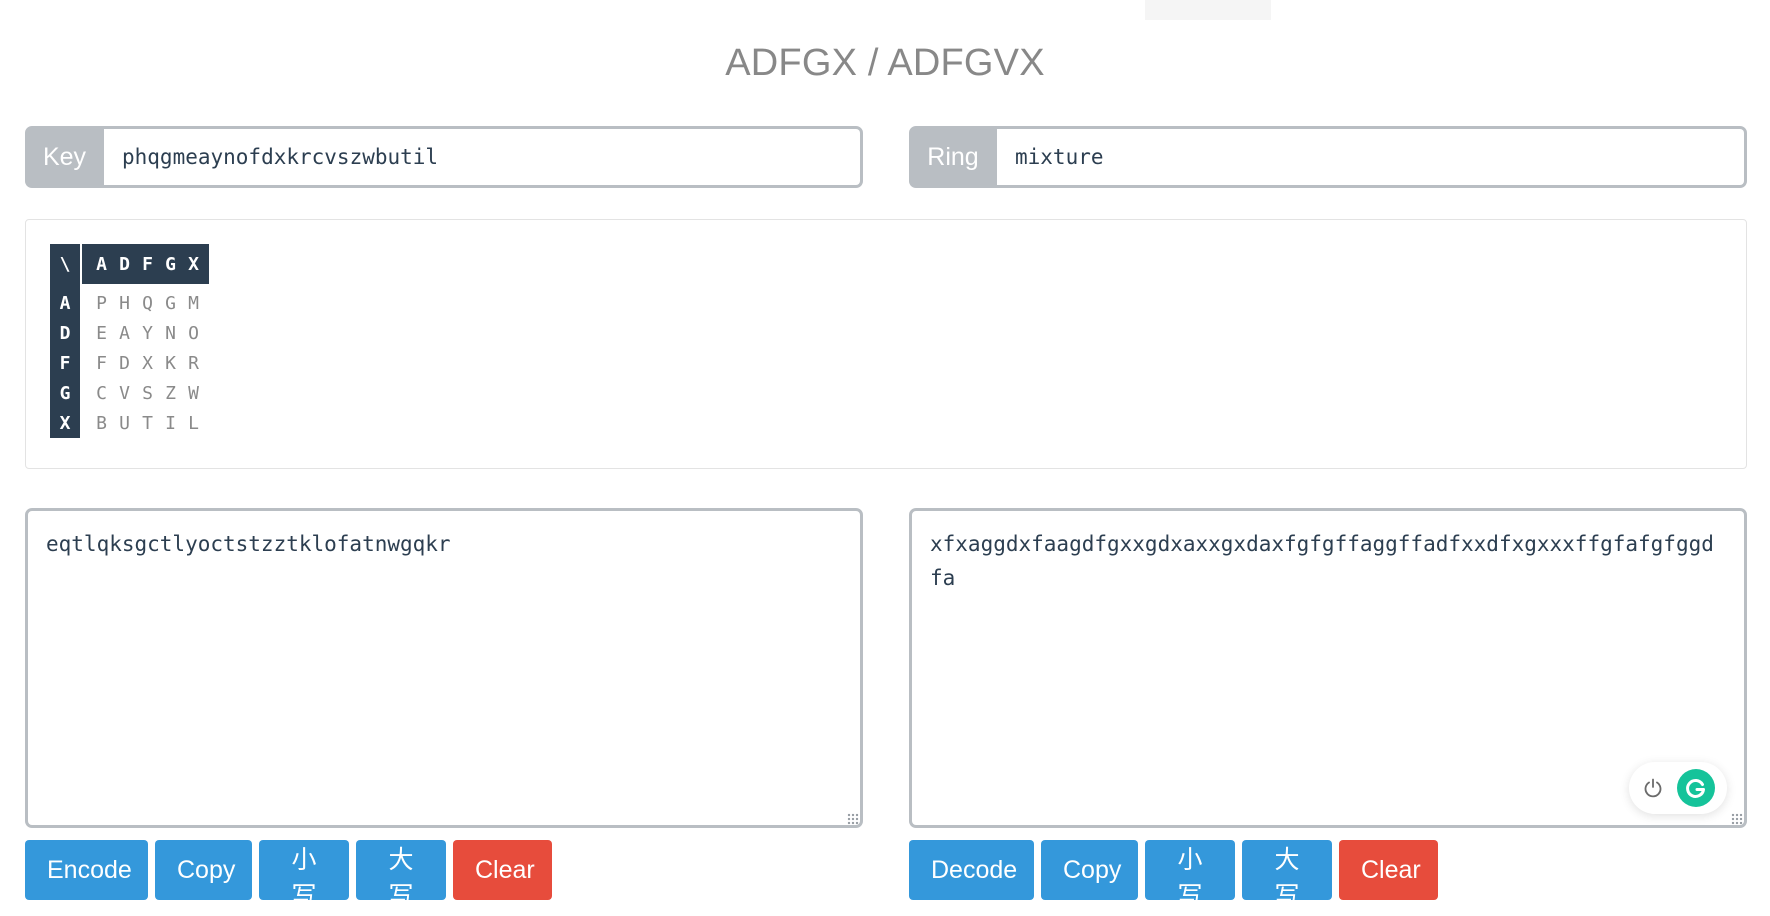  I want to click on column-header: X, so click(193, 264).